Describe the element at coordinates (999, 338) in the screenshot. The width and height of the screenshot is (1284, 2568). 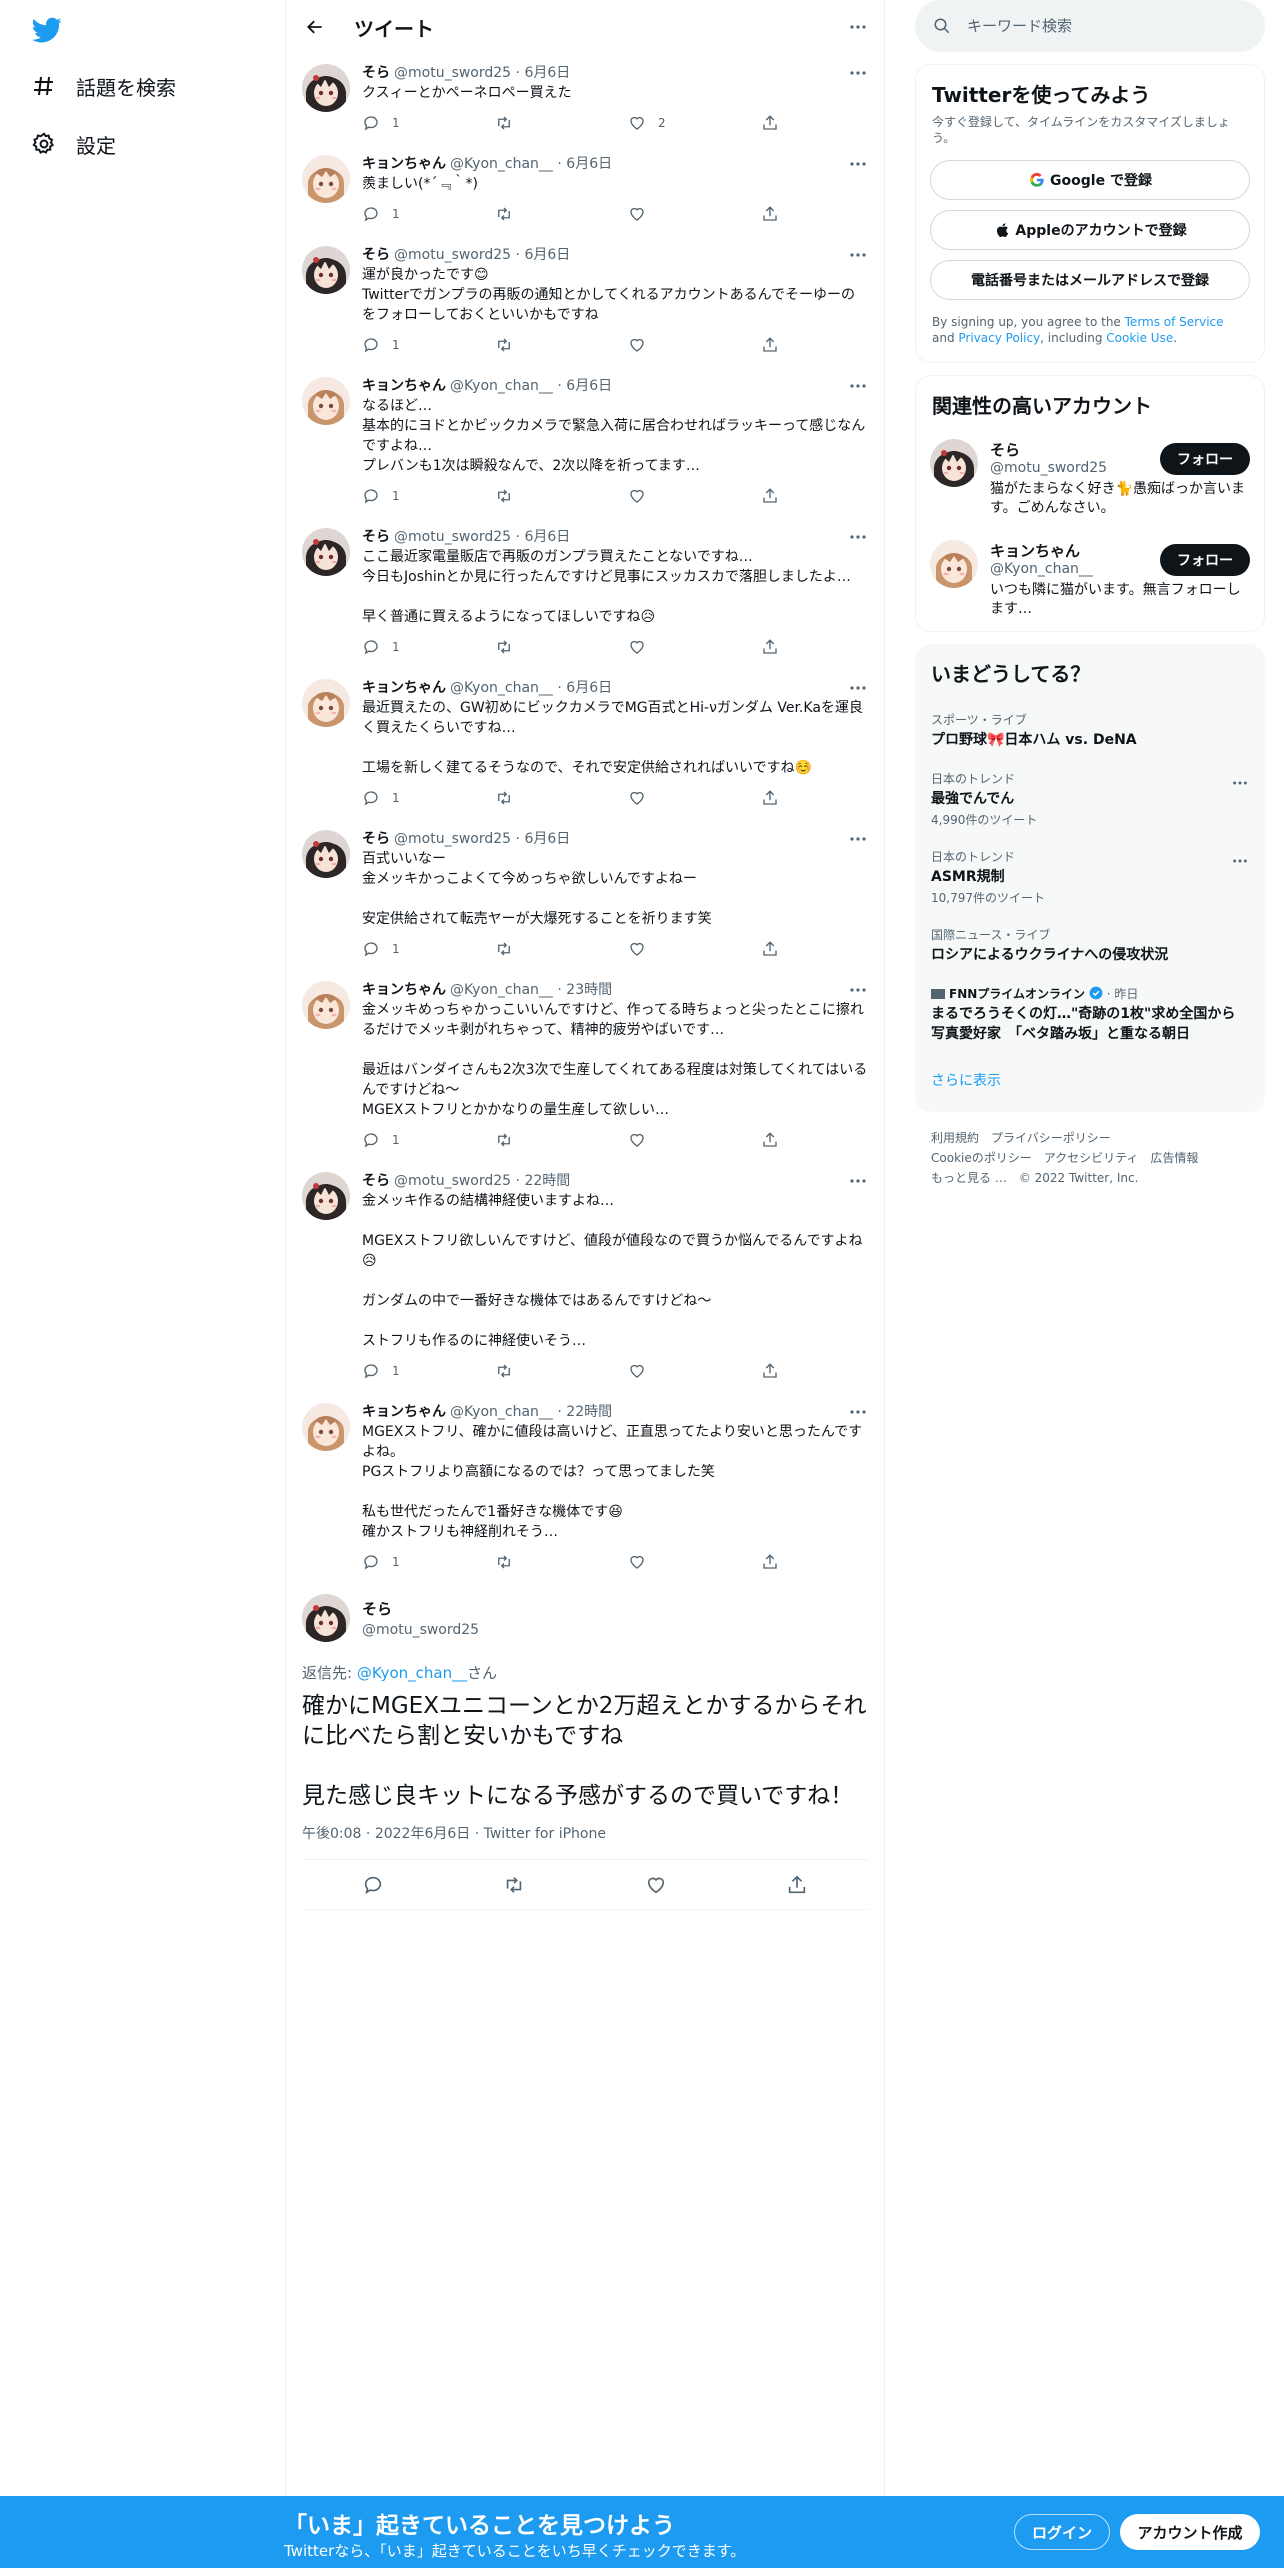
I see `privacy-link: Privacy Policy` at that location.